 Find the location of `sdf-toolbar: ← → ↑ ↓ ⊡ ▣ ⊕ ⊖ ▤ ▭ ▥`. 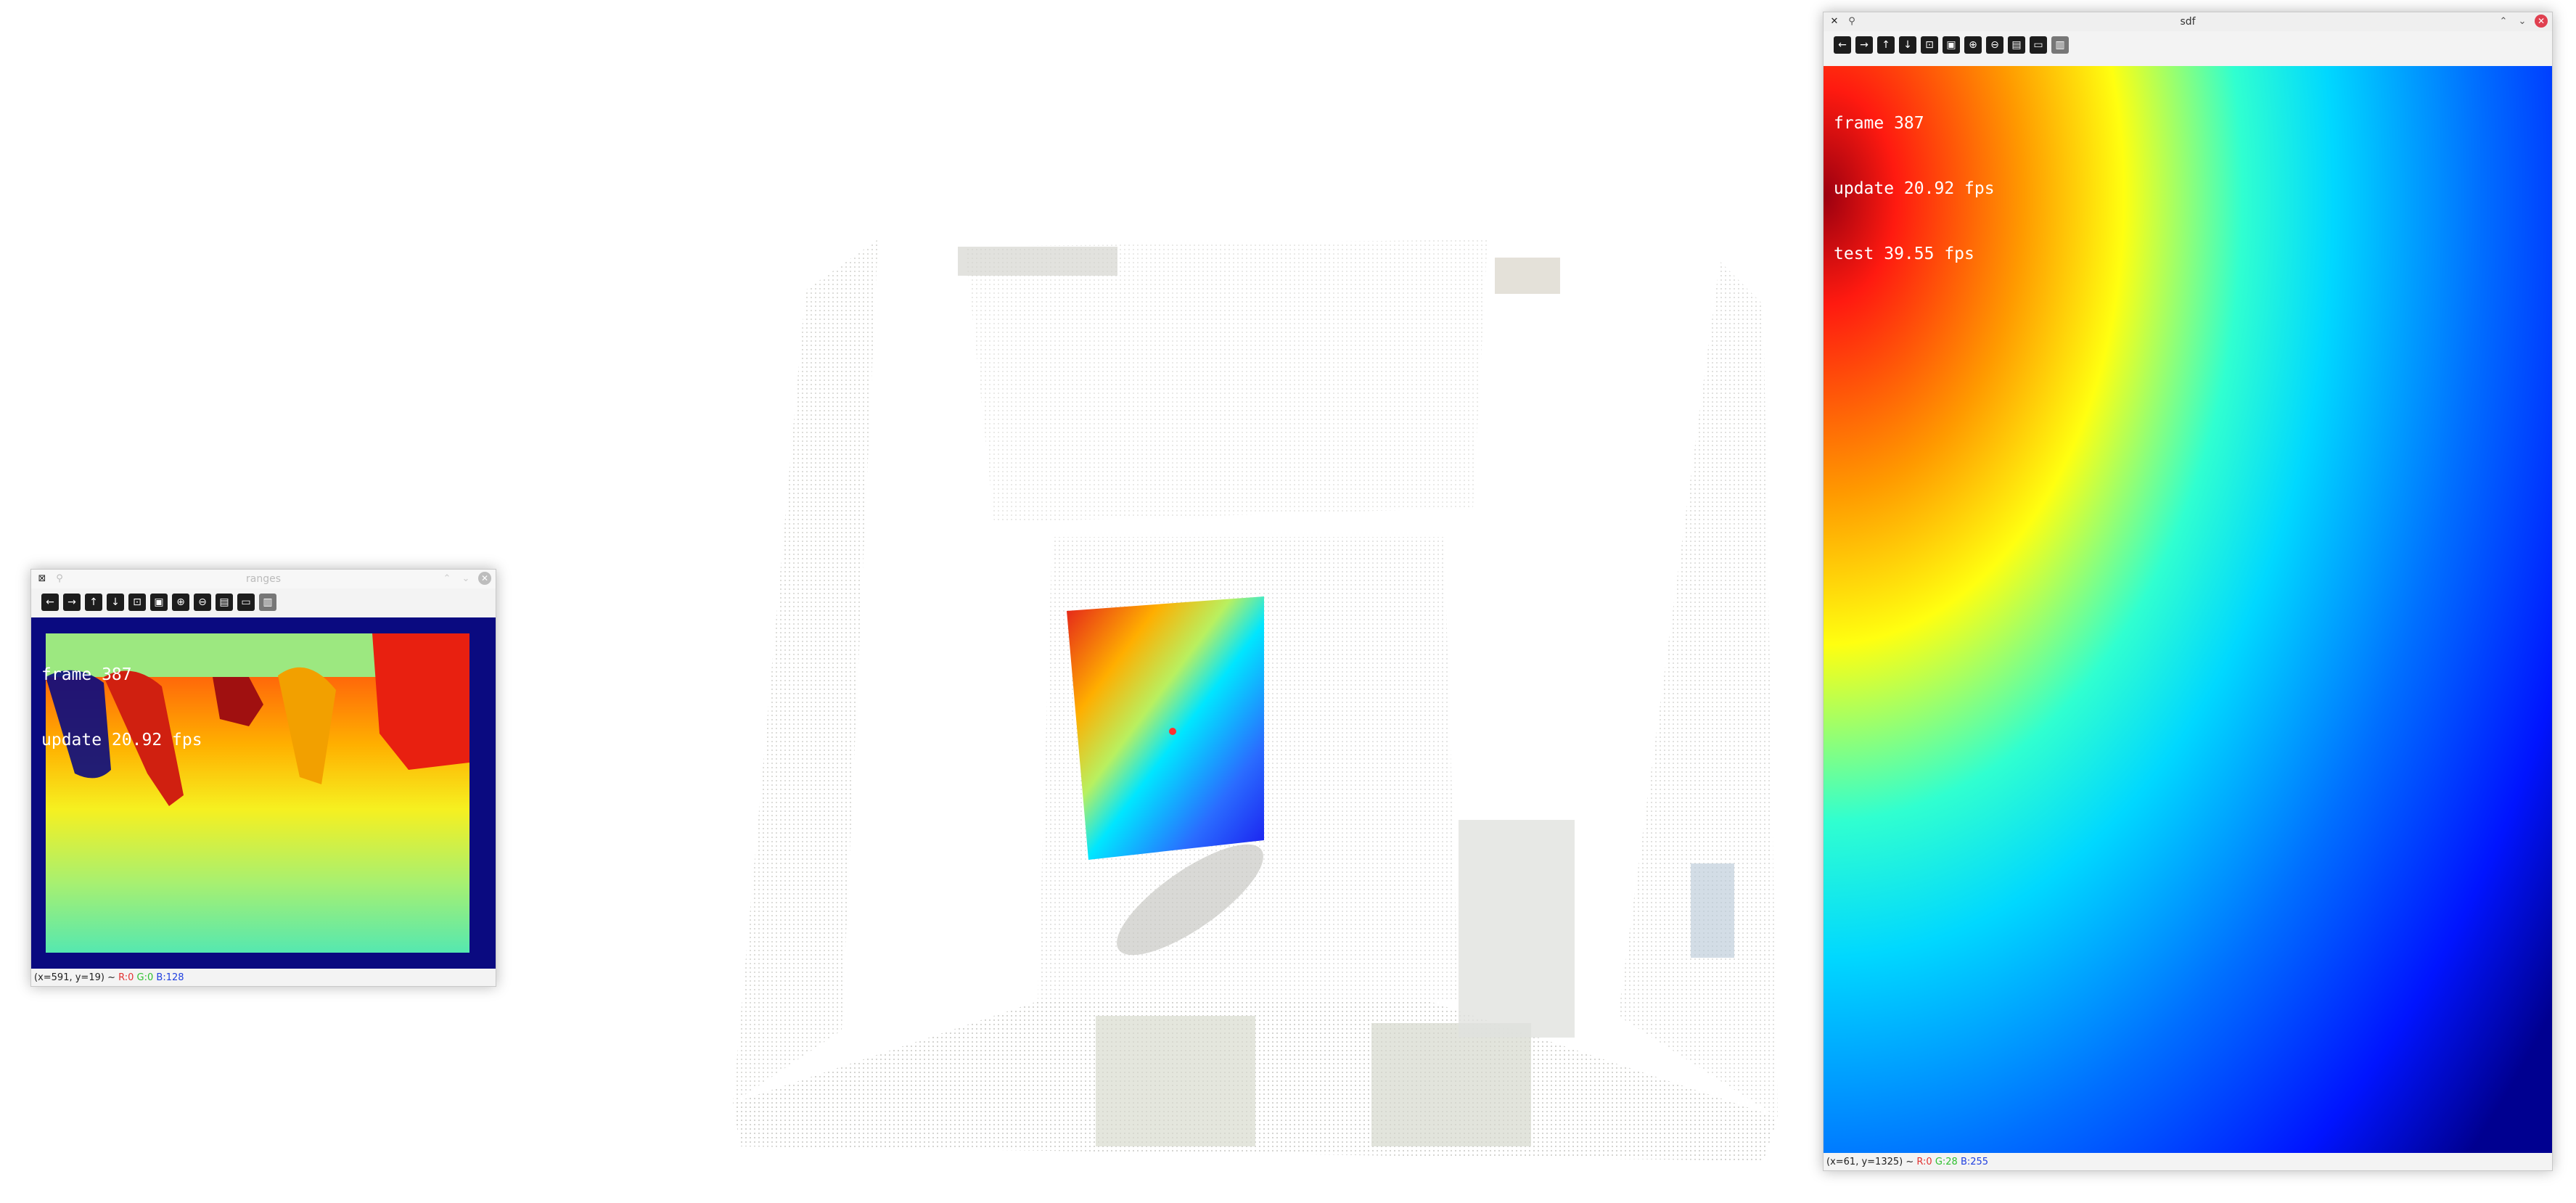

sdf-toolbar: ← → ↑ ↓ ⊡ ▣ ⊕ ⊖ ▤ ▭ ▥ is located at coordinates (2188, 45).